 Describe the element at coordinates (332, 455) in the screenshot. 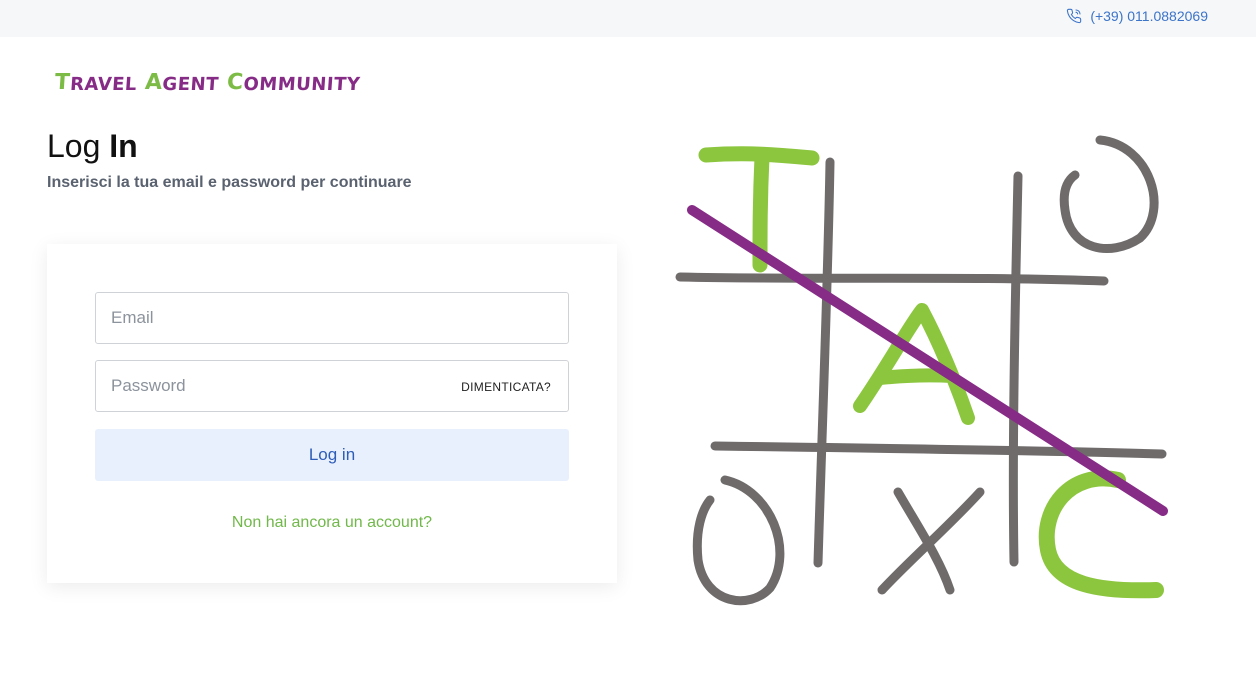

I see `login-button: Log in` at that location.